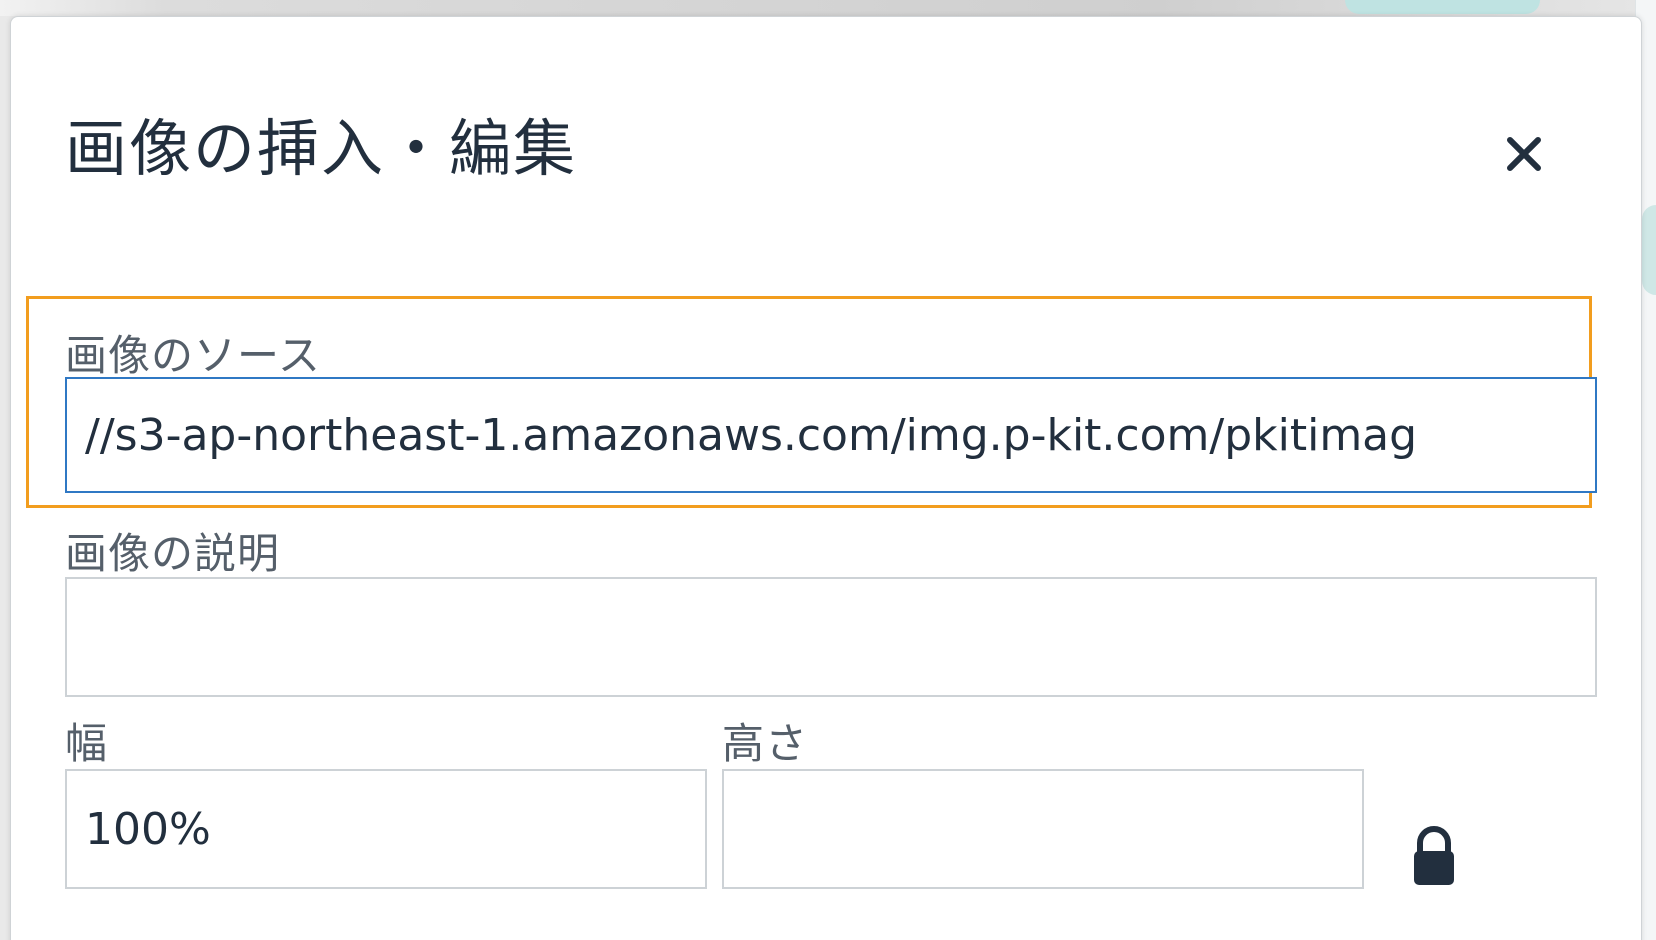 The image size is (1656, 940). What do you see at coordinates (193, 355) in the screenshot?
I see `source-label: 画像のソース` at bounding box center [193, 355].